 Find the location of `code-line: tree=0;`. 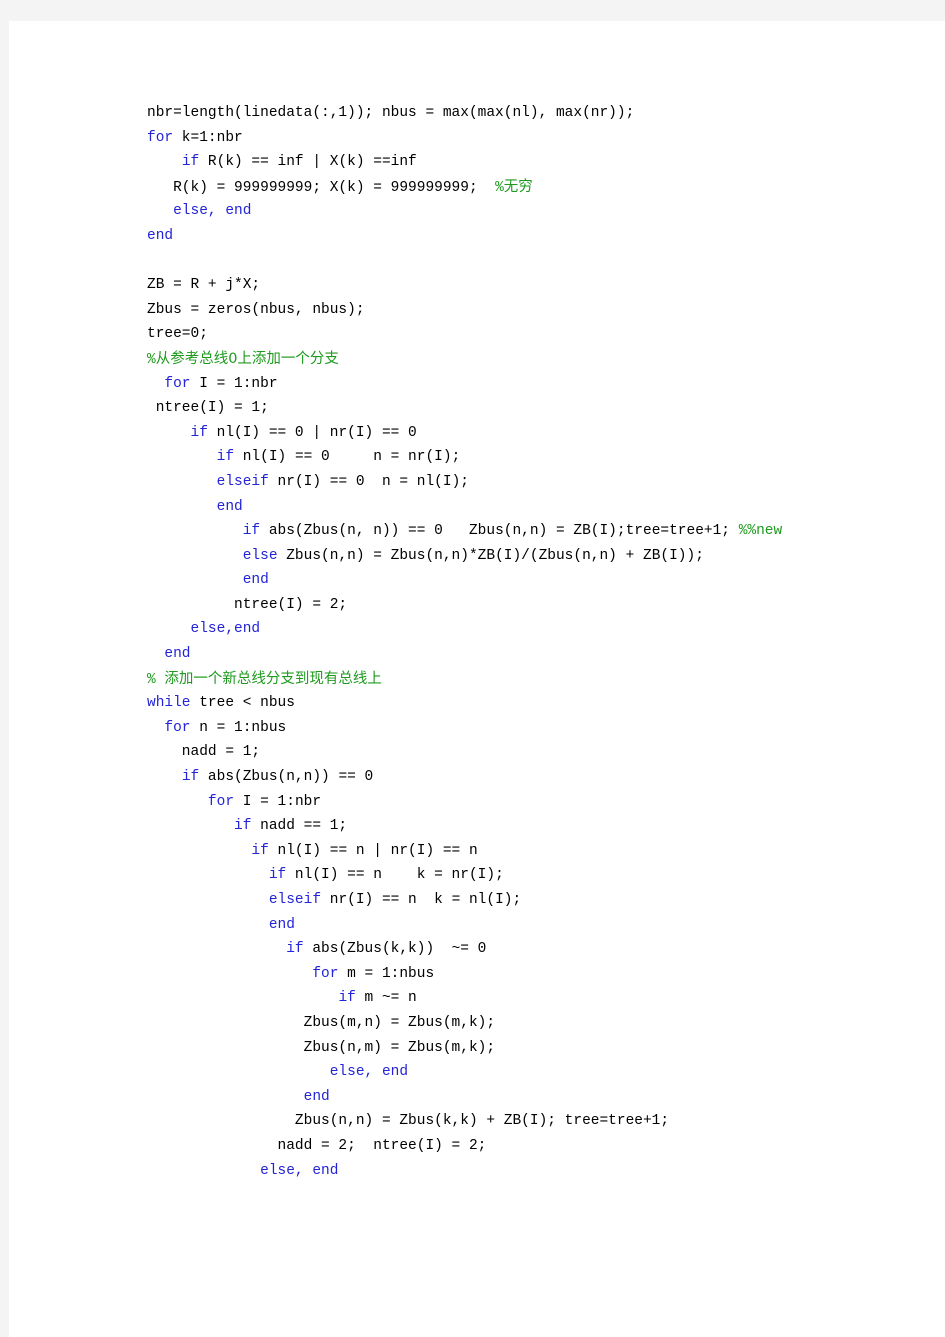

code-line: tree=0; is located at coordinates (527, 334).